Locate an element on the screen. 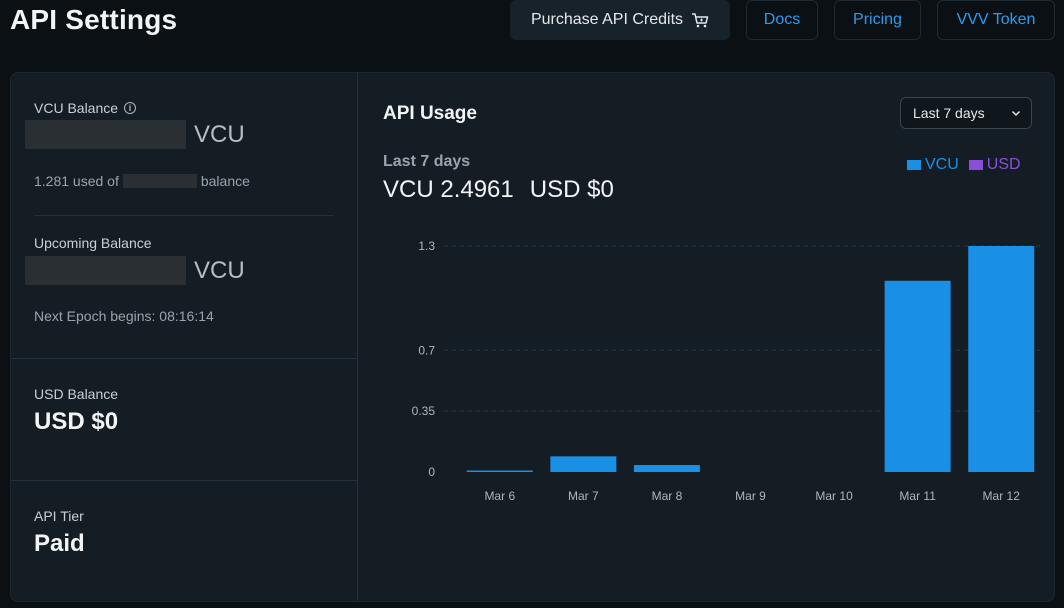 The height and width of the screenshot is (608, 1064). info-icon: i is located at coordinates (130, 108).